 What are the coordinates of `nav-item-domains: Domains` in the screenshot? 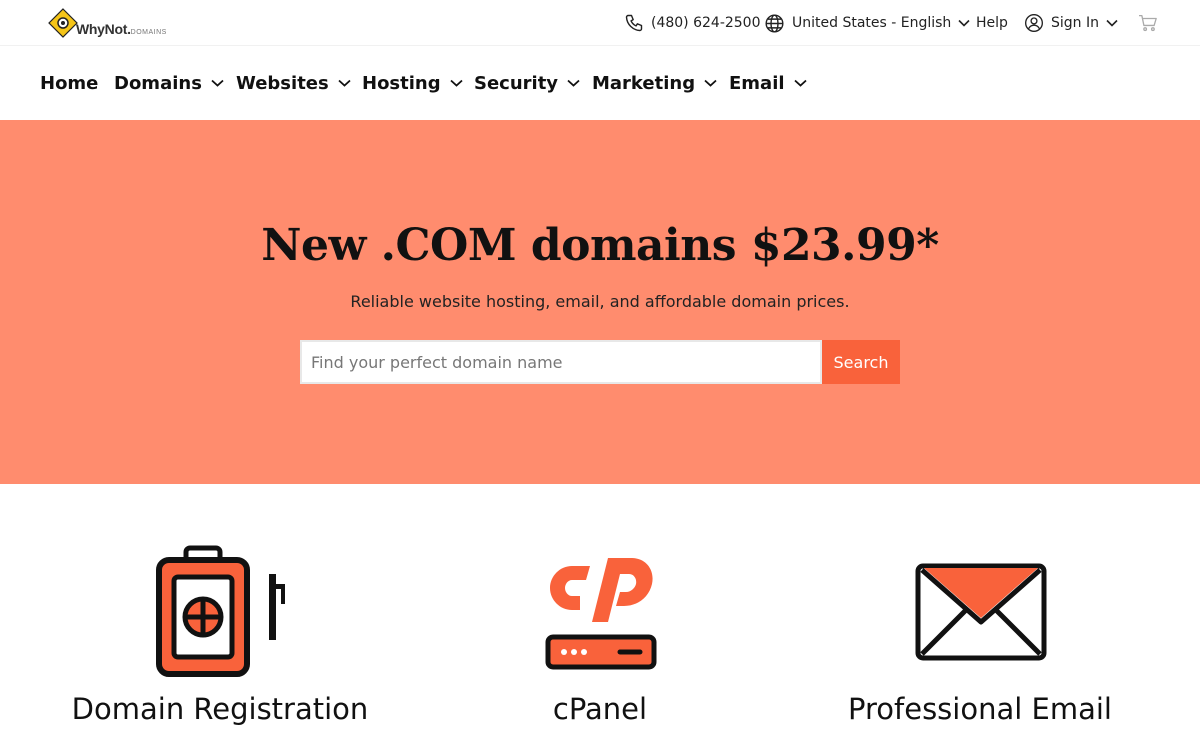 It's located at (169, 83).